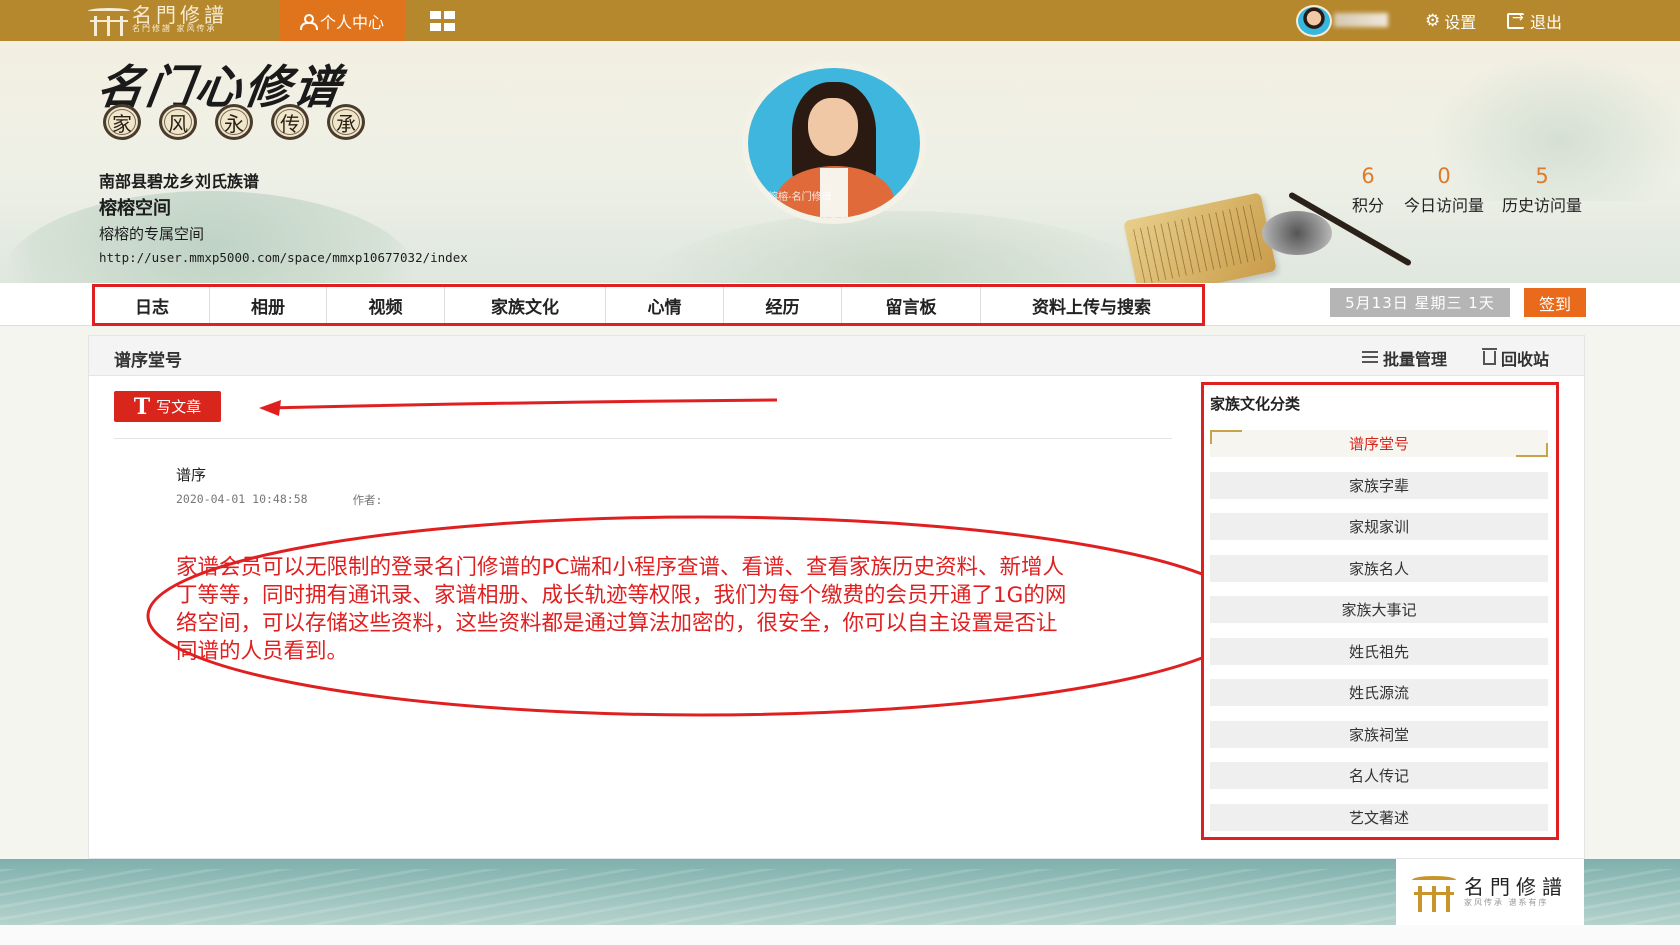  I want to click on personal-center-label: 个人中心, so click(351, 22).